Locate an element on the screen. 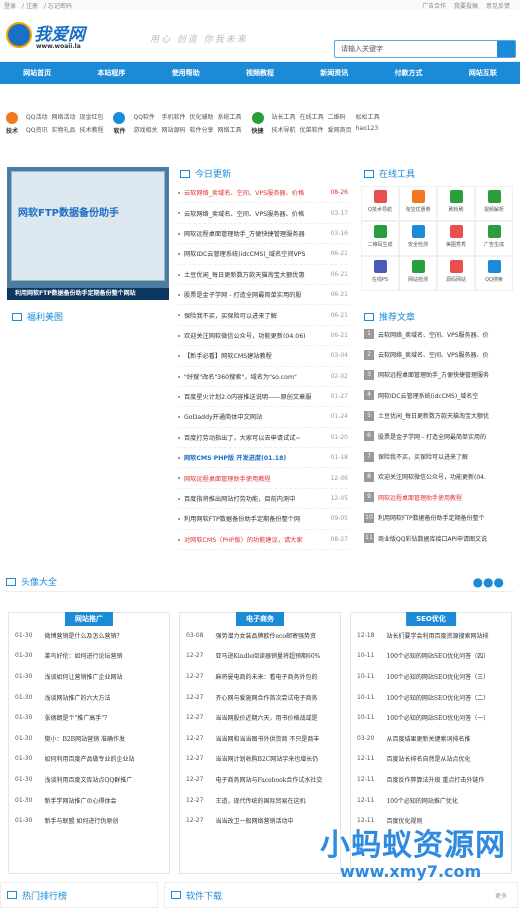  quick-link: 网站源码 is located at coordinates (174, 129).